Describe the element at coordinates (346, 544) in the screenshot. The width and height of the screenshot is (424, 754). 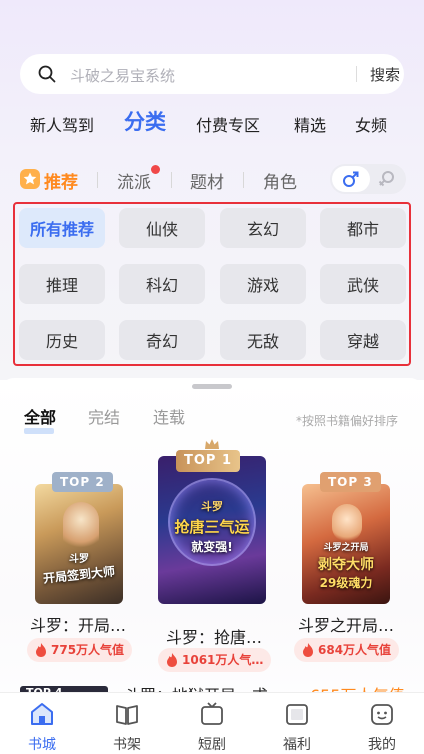
I see `book-cover: 斗罗之开局 剥夺大师 29级魂力` at that location.